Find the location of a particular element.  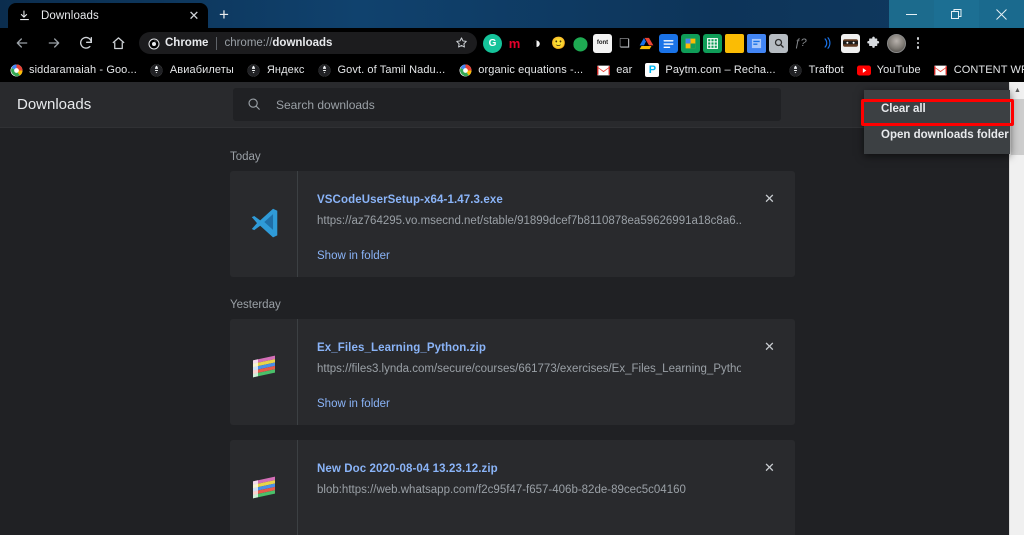

extension-icon-google-sheets is located at coordinates (690, 43).